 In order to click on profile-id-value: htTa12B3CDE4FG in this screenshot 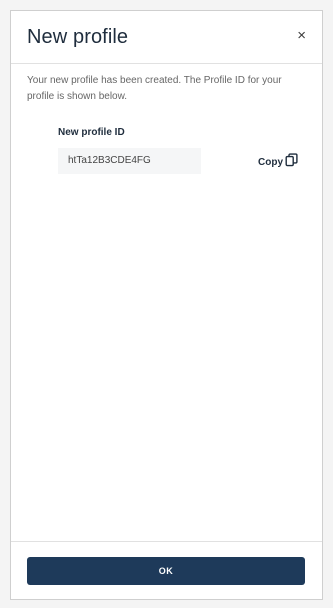, I will do `click(109, 160)`.